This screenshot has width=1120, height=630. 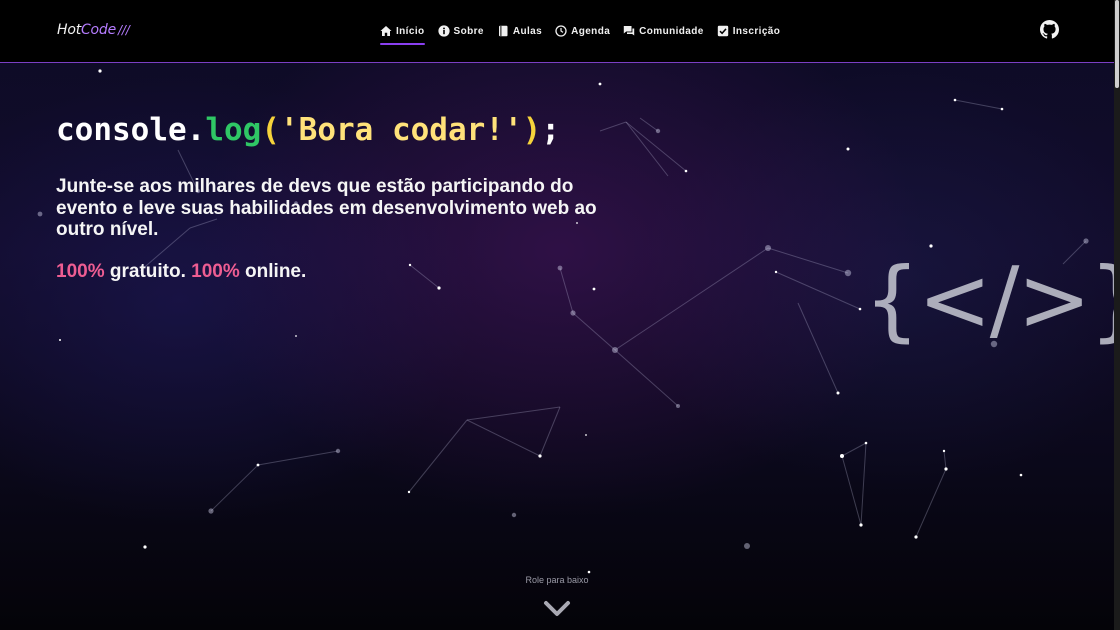 What do you see at coordinates (468, 31) in the screenshot?
I see `nav-label-sobre: Sobre` at bounding box center [468, 31].